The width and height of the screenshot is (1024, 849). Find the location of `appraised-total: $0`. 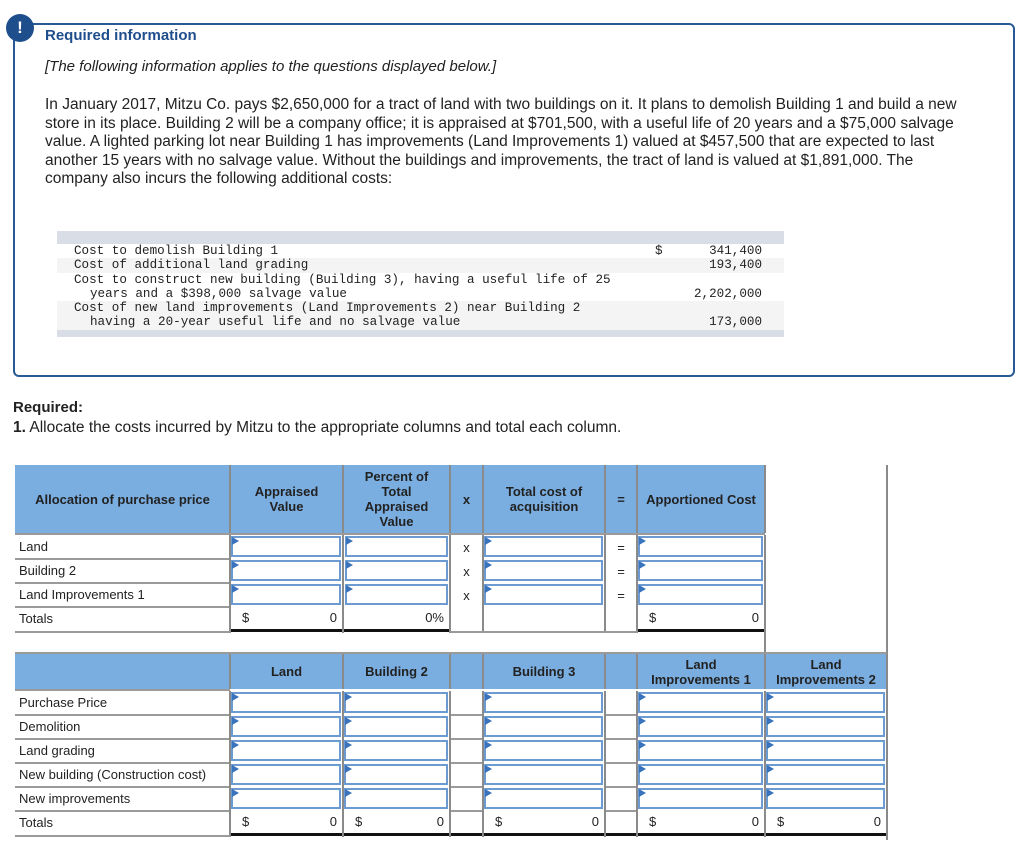

appraised-total: $0 is located at coordinates (286, 621).